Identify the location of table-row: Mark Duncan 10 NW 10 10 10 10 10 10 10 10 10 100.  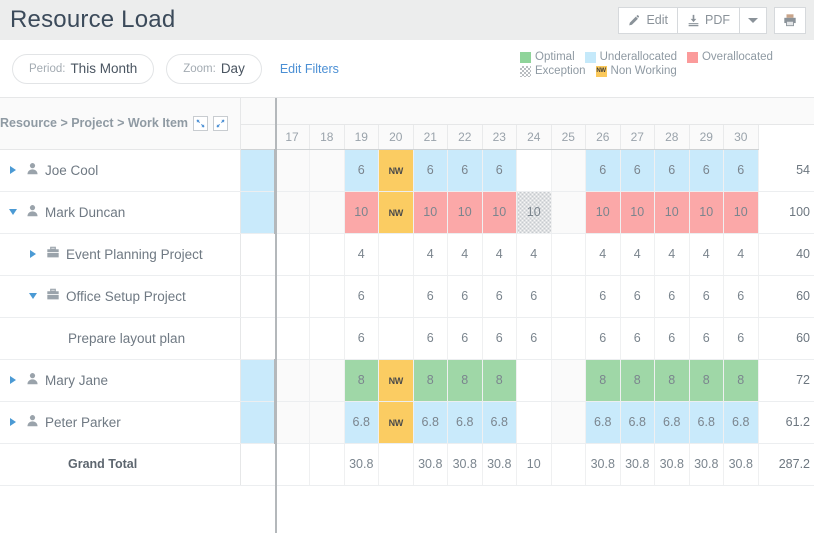
(407, 212).